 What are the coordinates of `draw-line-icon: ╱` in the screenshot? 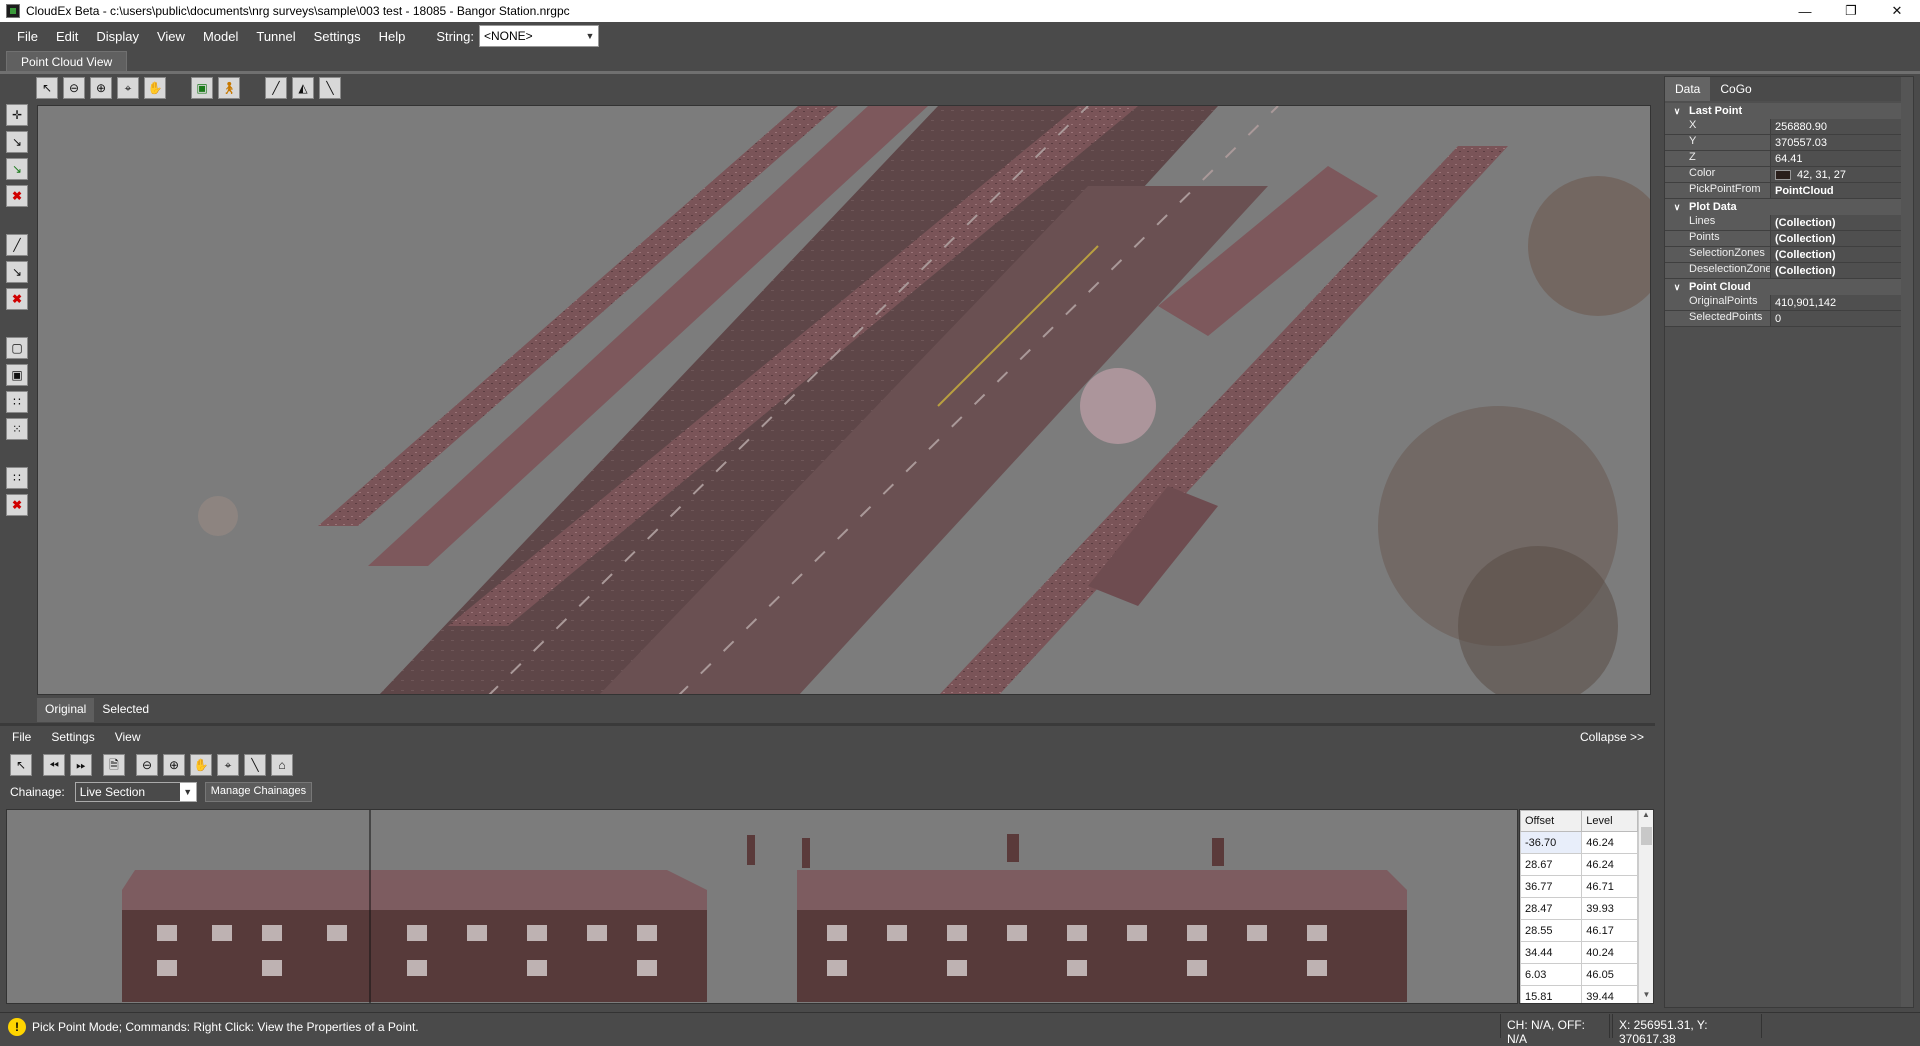 It's located at (17, 245).